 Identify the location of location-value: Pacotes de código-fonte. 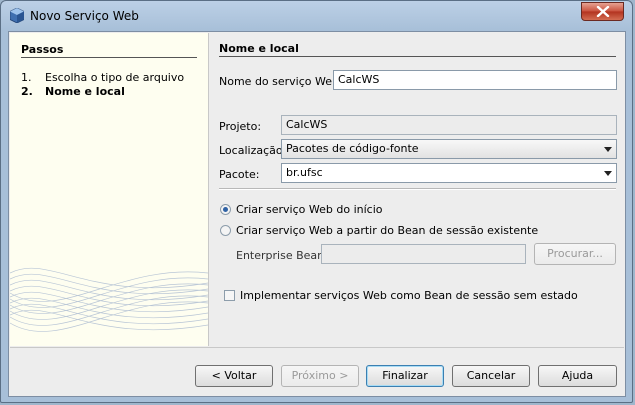
(352, 148).